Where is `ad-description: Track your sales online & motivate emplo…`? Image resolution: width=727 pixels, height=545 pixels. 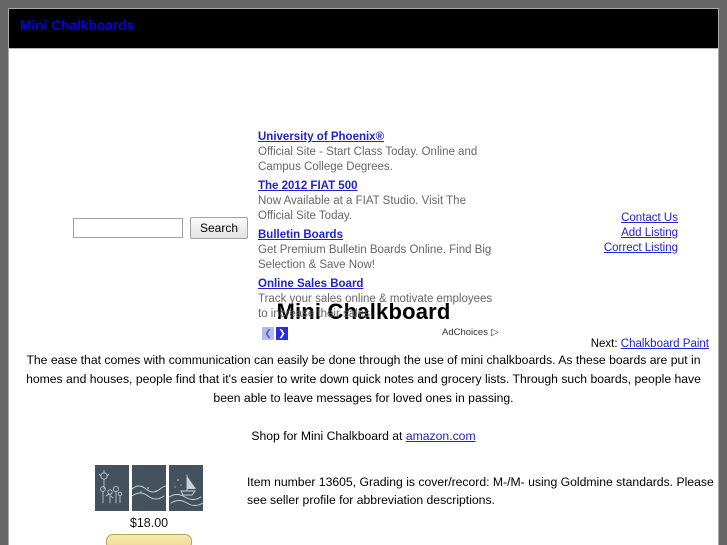 ad-description: Track your sales online & motivate emplo… is located at coordinates (375, 306).